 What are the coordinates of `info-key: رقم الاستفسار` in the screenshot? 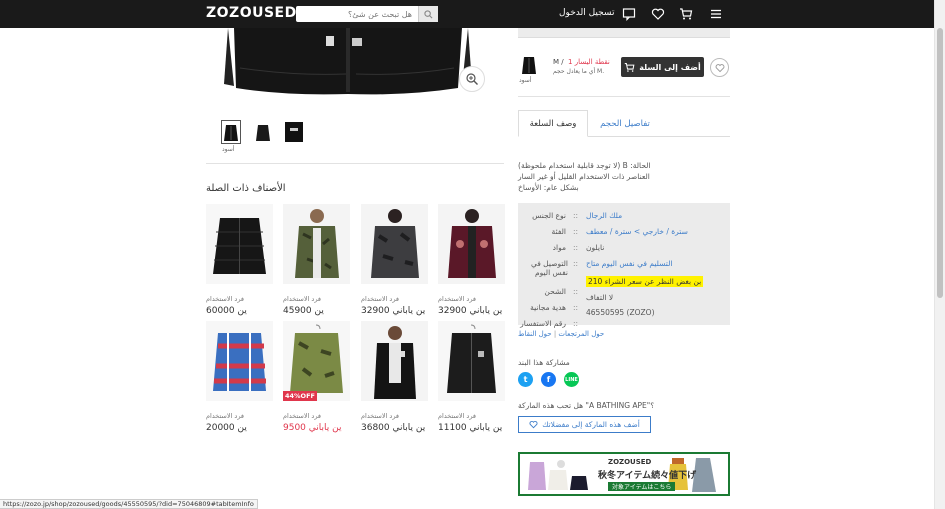 It's located at (543, 323).